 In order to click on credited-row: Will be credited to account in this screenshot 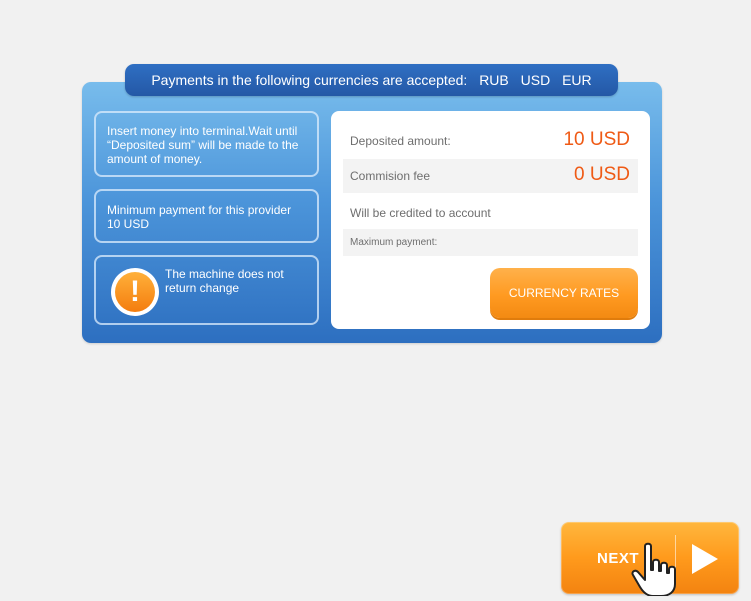, I will do `click(490, 211)`.